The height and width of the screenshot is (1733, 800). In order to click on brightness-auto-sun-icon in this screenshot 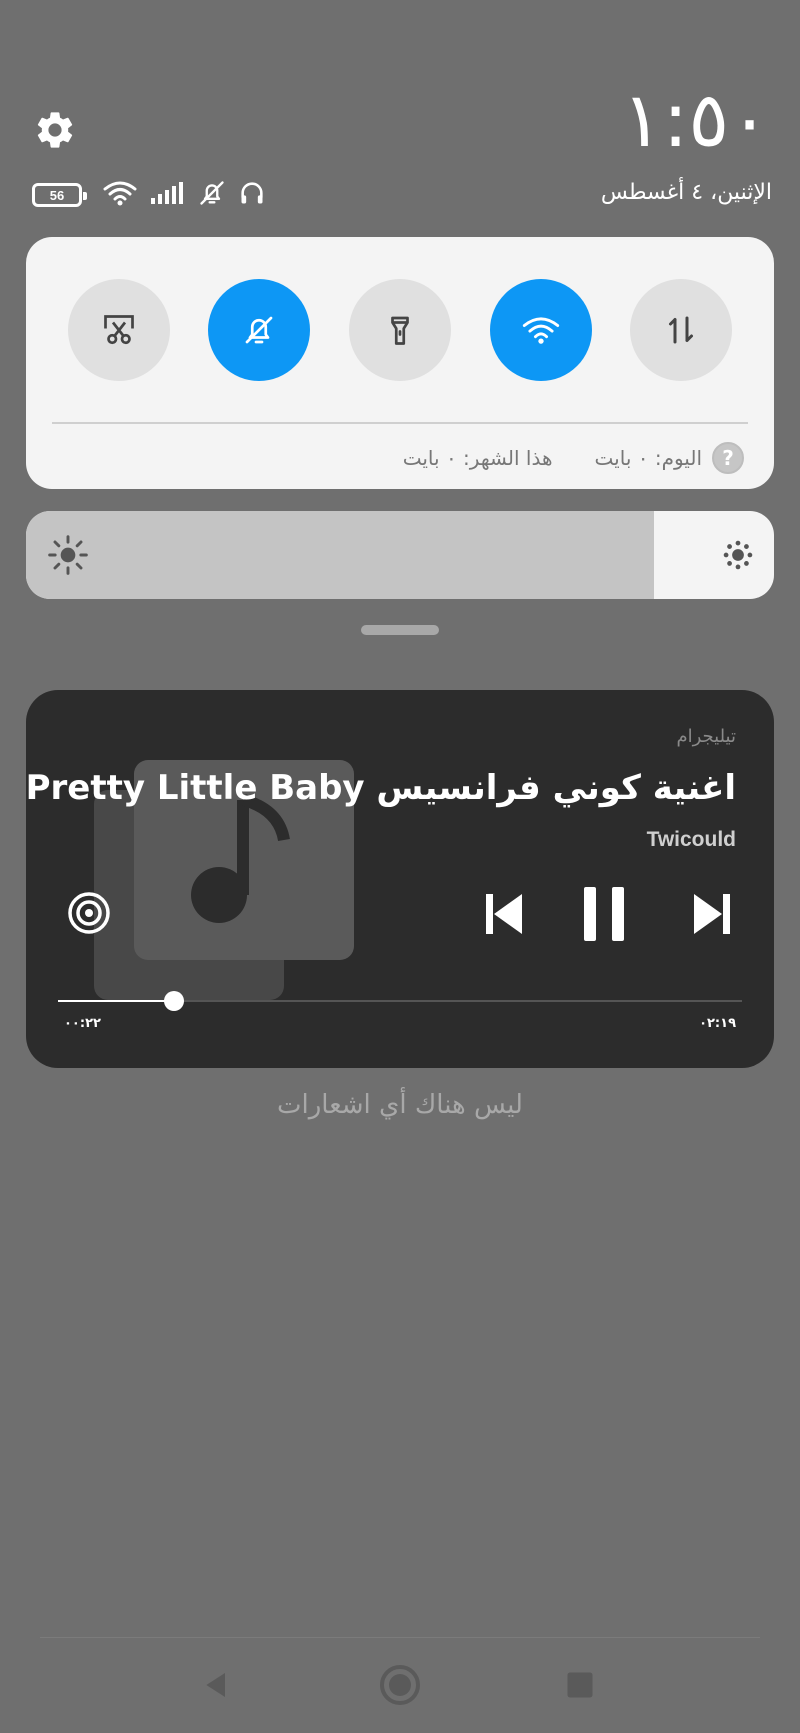, I will do `click(738, 555)`.